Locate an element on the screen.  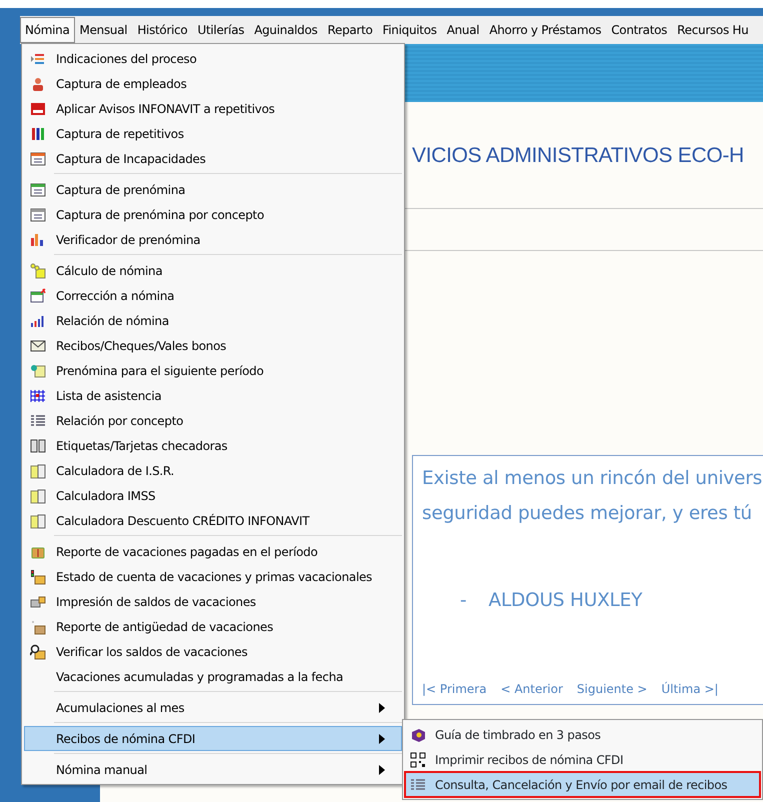
menu-item: Corrección a nómina is located at coordinates (213, 295).